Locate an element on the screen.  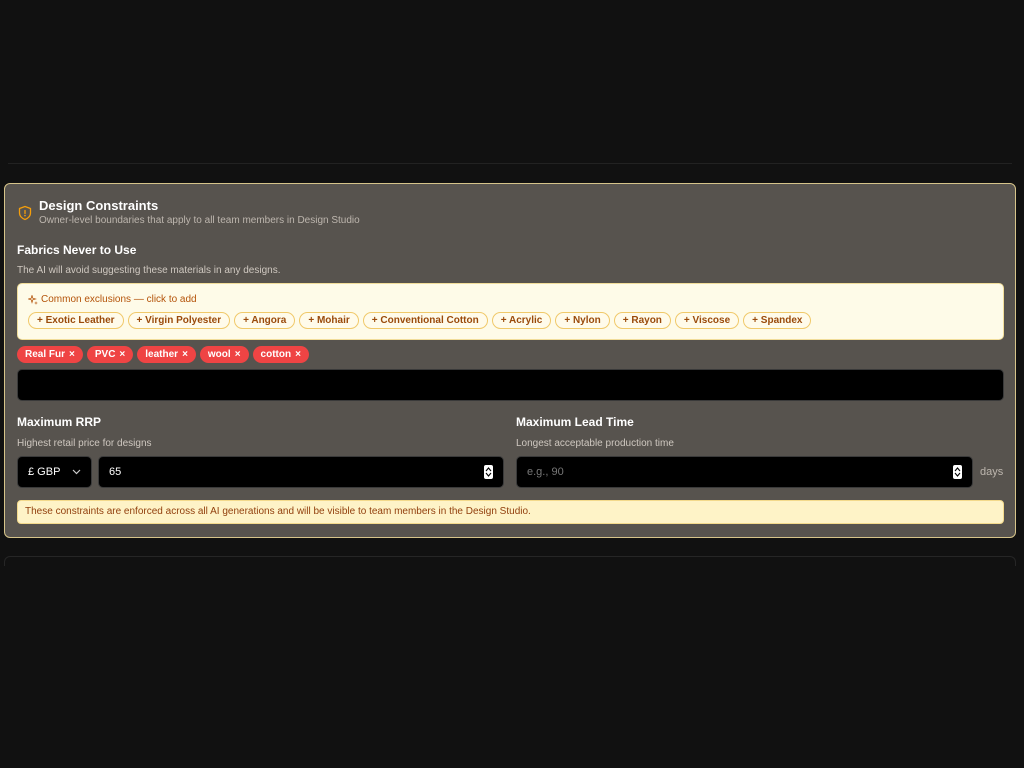
next-card-edge is located at coordinates (510, 561).